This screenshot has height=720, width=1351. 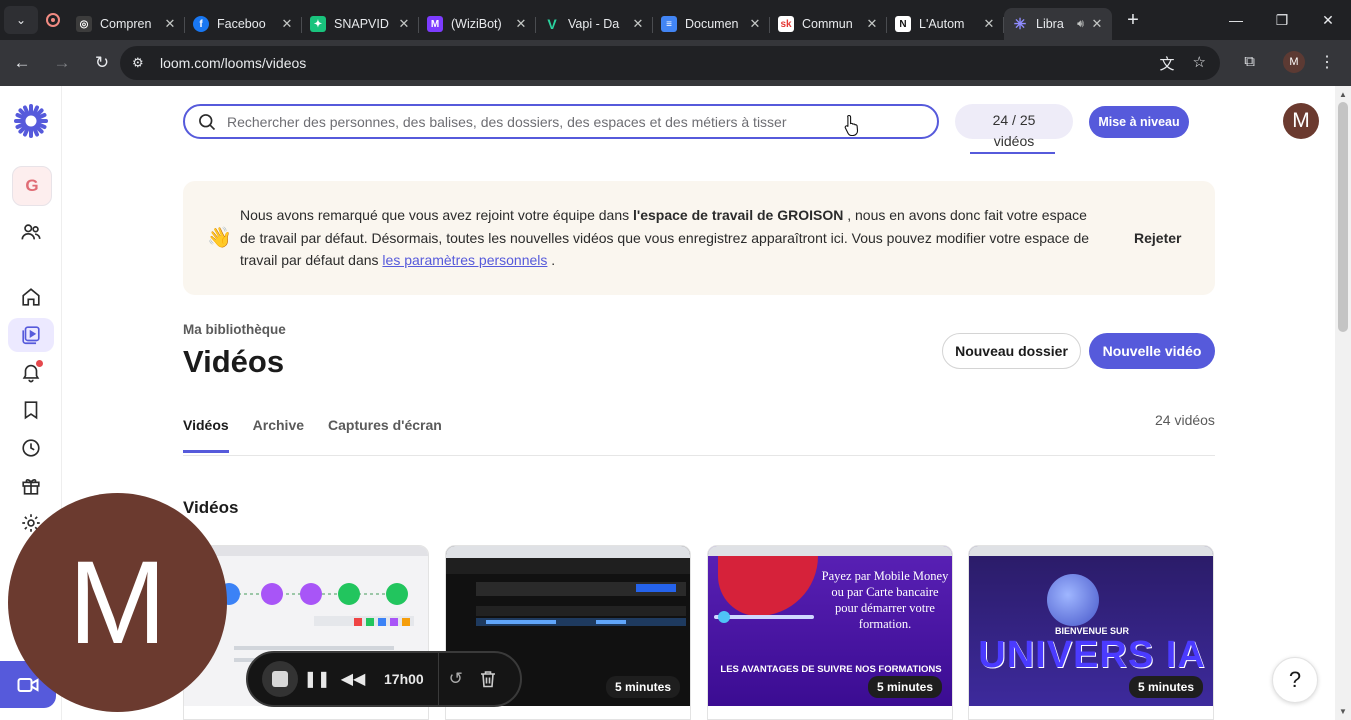 What do you see at coordinates (207, 121) in the screenshot?
I see `search-icon` at bounding box center [207, 121].